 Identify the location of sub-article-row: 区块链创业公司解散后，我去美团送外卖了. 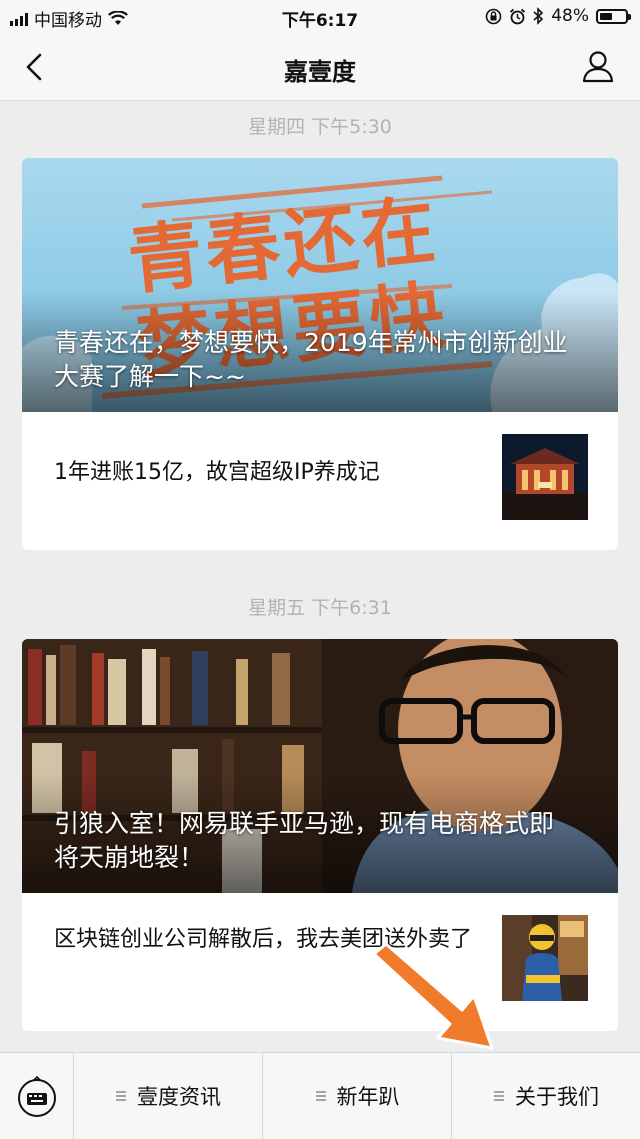
(320, 962).